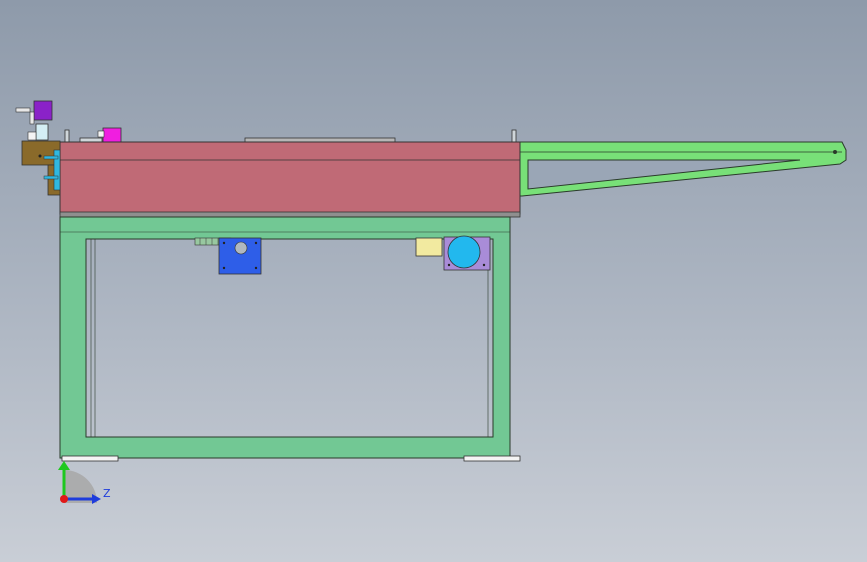  I want to click on table-top, so click(290, 179).